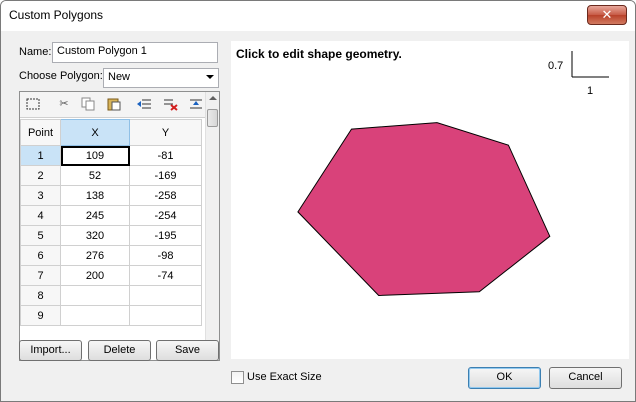 The image size is (636, 402). I want to click on row-header: 2, so click(40, 175).